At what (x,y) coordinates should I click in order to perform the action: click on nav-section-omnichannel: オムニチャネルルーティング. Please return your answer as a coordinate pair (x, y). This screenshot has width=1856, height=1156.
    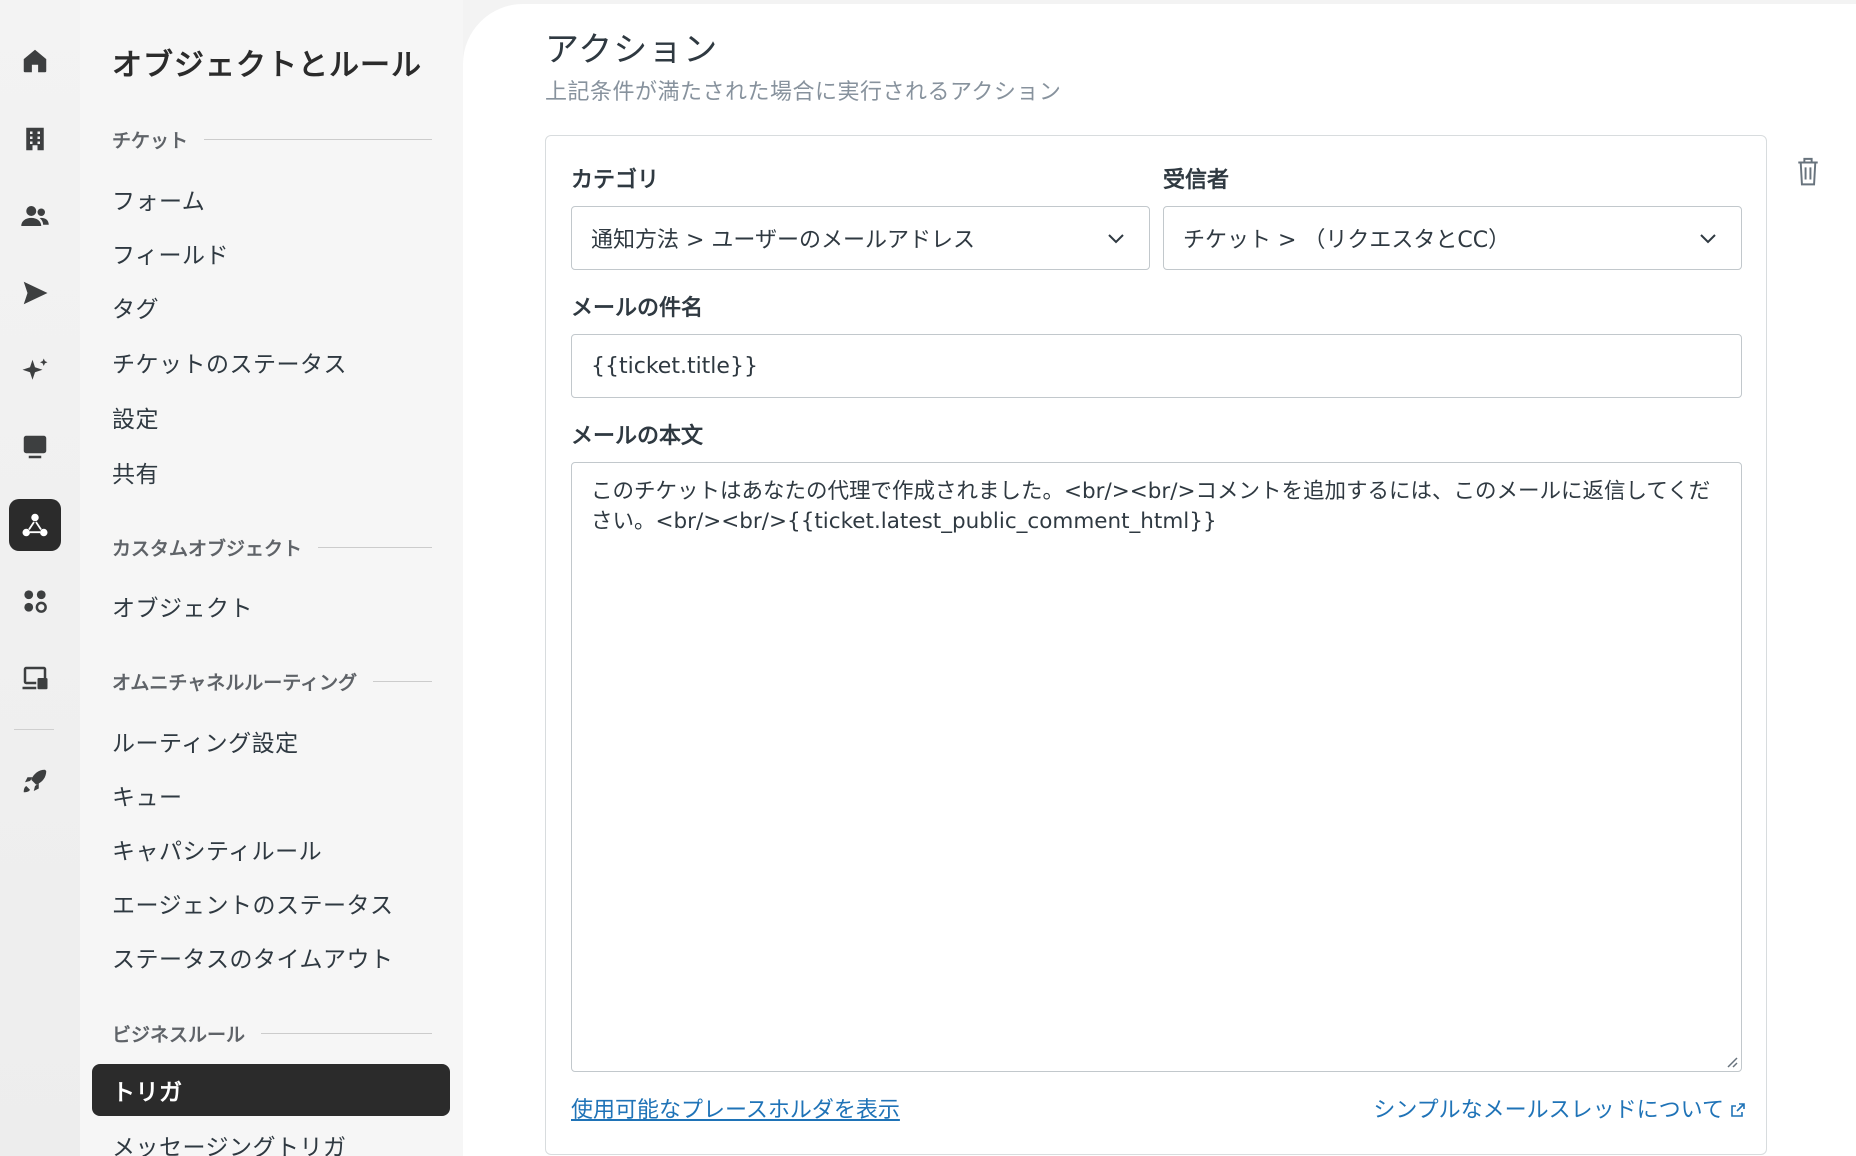
    Looking at the image, I should click on (272, 681).